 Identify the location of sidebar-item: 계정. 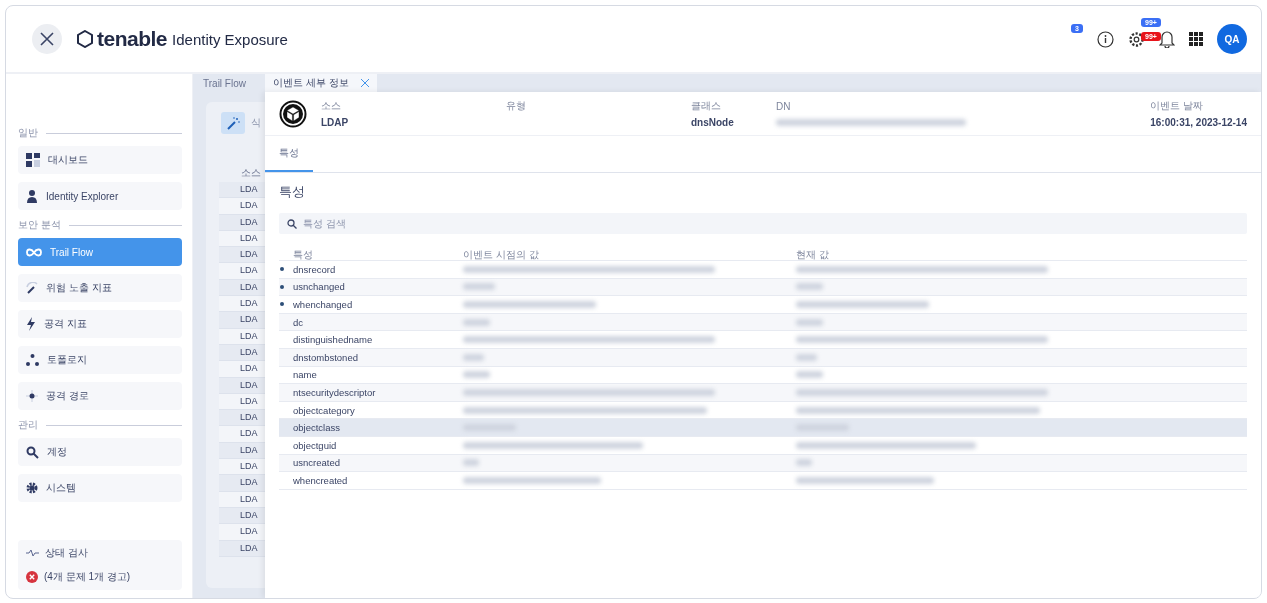
(100, 452).